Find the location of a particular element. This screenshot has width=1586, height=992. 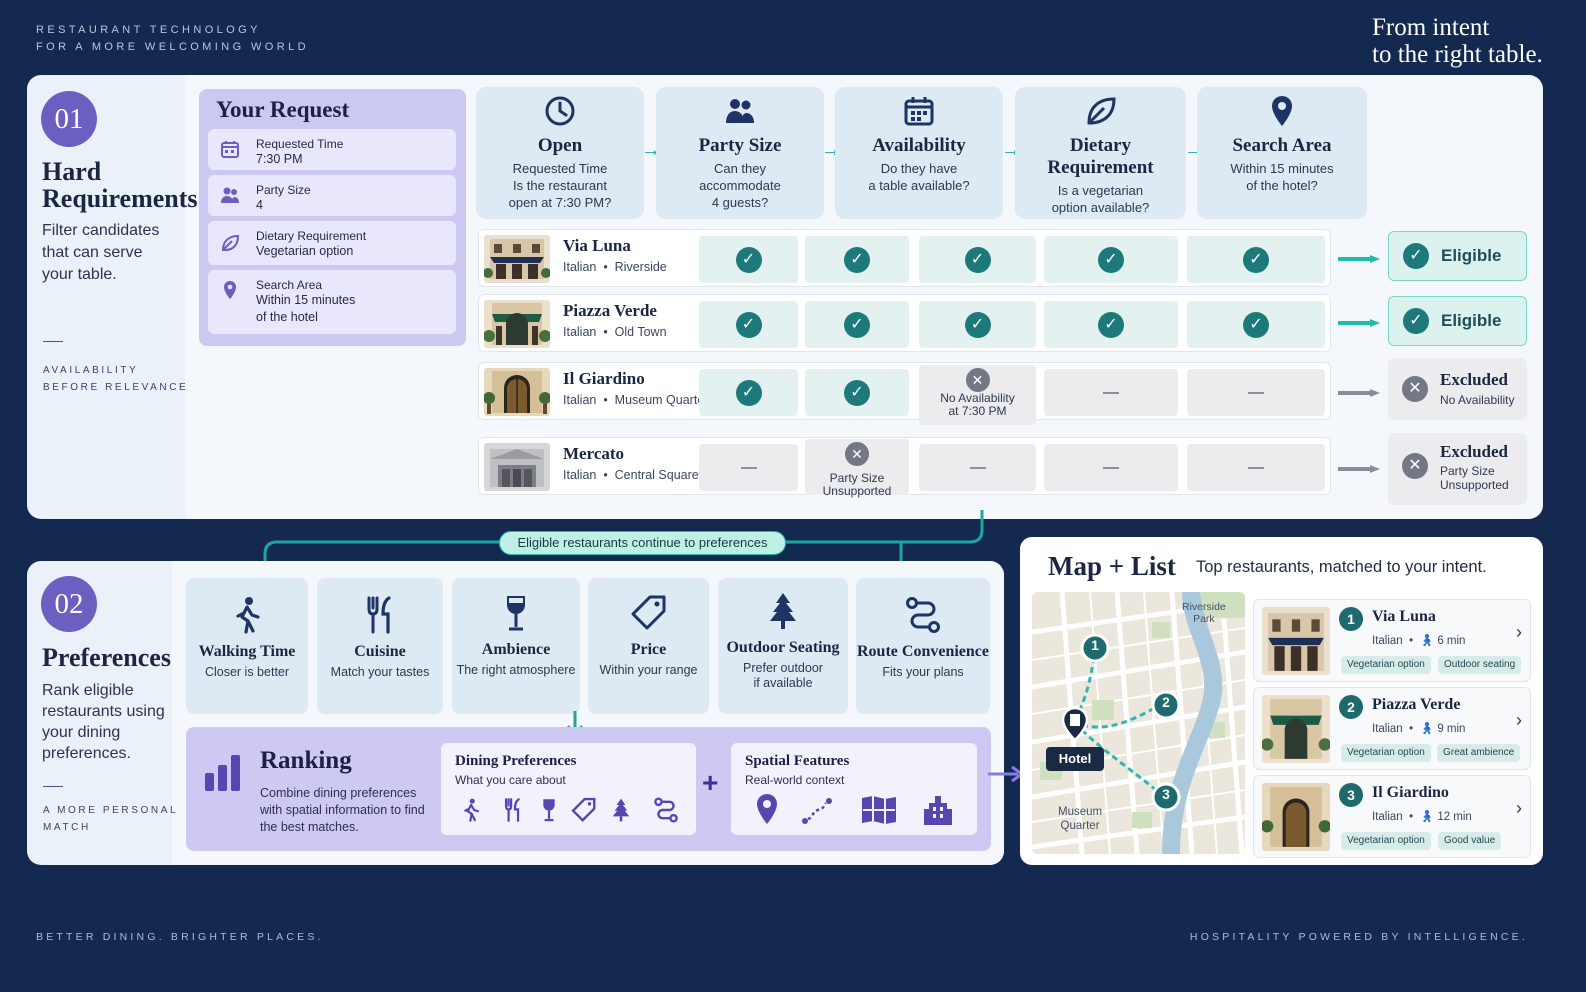

section-number-01: 01 is located at coordinates (69, 119).